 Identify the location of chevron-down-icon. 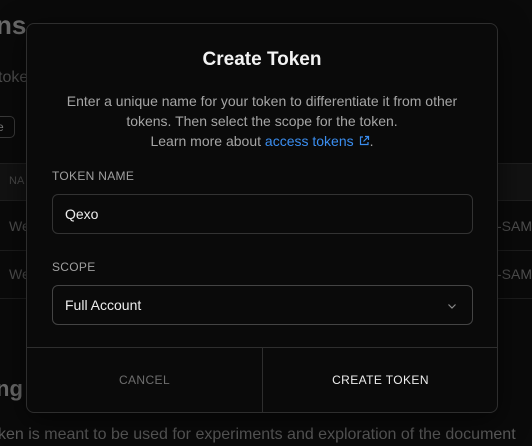
(452, 306).